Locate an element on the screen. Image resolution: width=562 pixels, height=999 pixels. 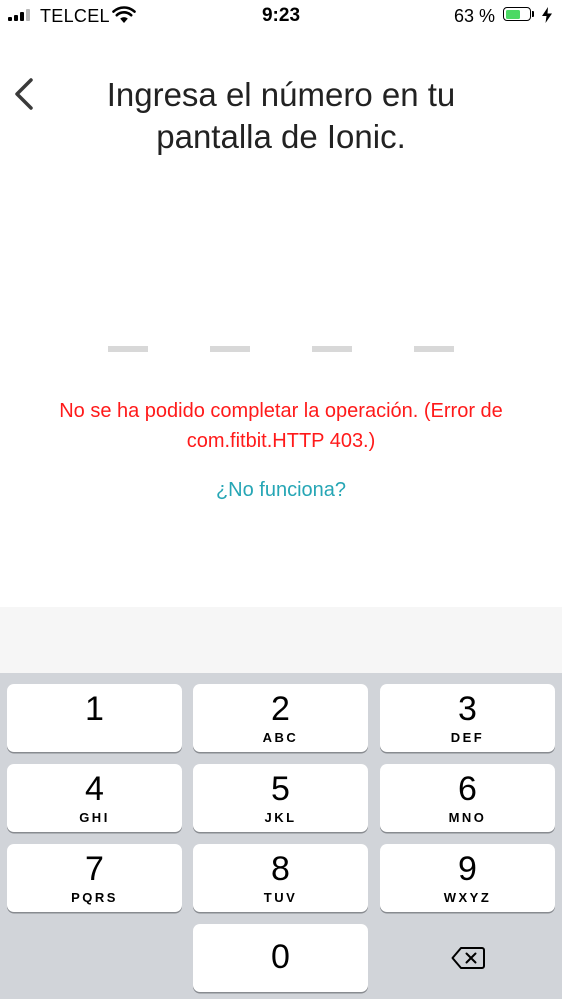
key-3: 3 DEF is located at coordinates (467, 718).